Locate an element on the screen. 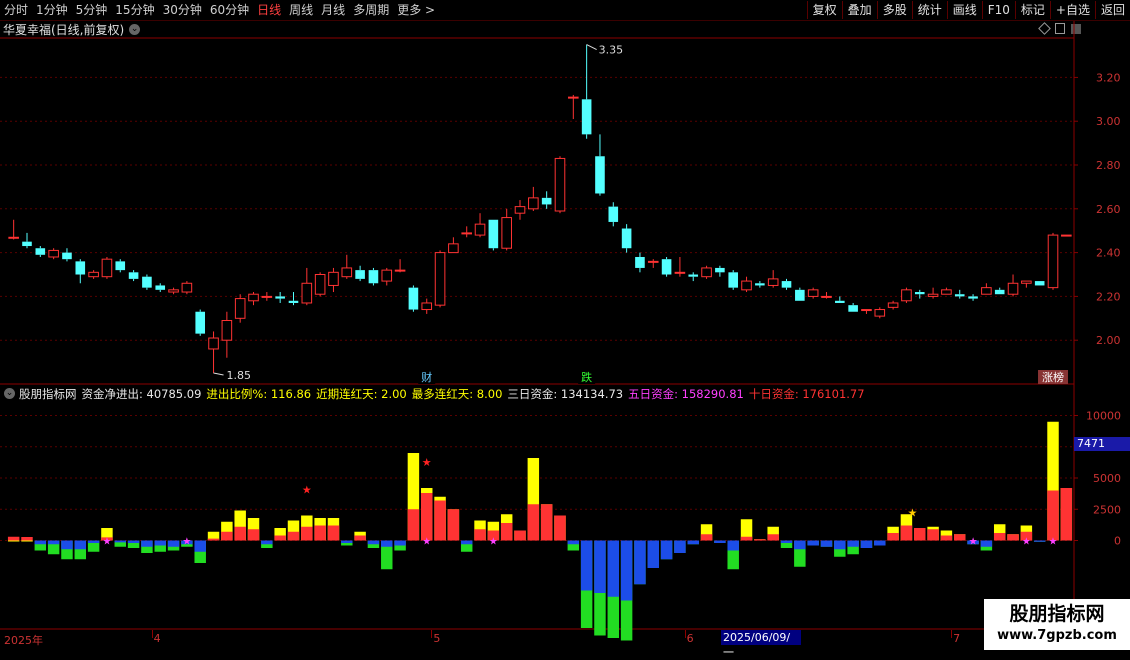 This screenshot has height=660, width=1130. indicator-value: 十日资金: 176101.77 is located at coordinates (806, 393).